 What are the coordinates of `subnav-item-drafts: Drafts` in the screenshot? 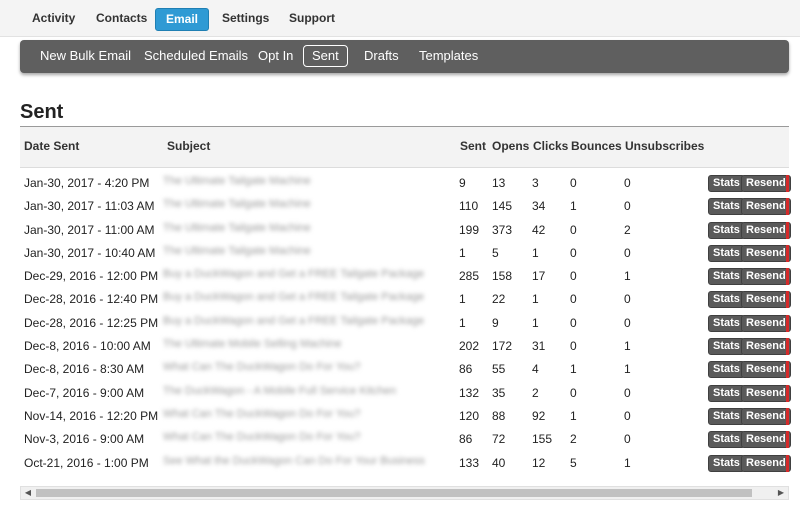 It's located at (381, 56).